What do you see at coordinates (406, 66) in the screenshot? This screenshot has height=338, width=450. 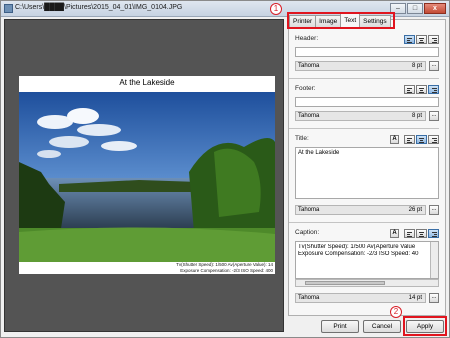 I see `header-size-field: 8 pt` at bounding box center [406, 66].